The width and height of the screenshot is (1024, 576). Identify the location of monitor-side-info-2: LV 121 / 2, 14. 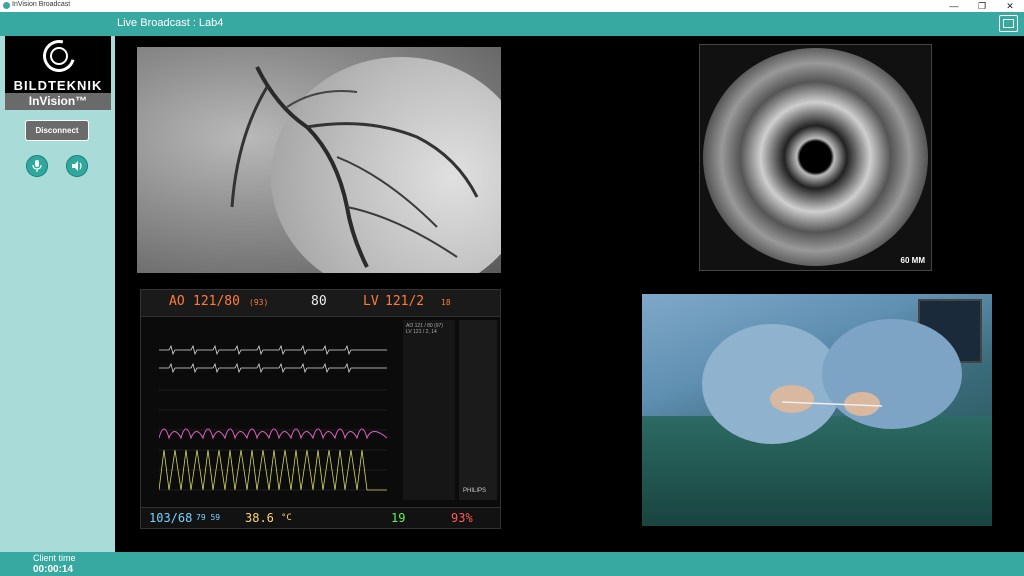
(421, 332).